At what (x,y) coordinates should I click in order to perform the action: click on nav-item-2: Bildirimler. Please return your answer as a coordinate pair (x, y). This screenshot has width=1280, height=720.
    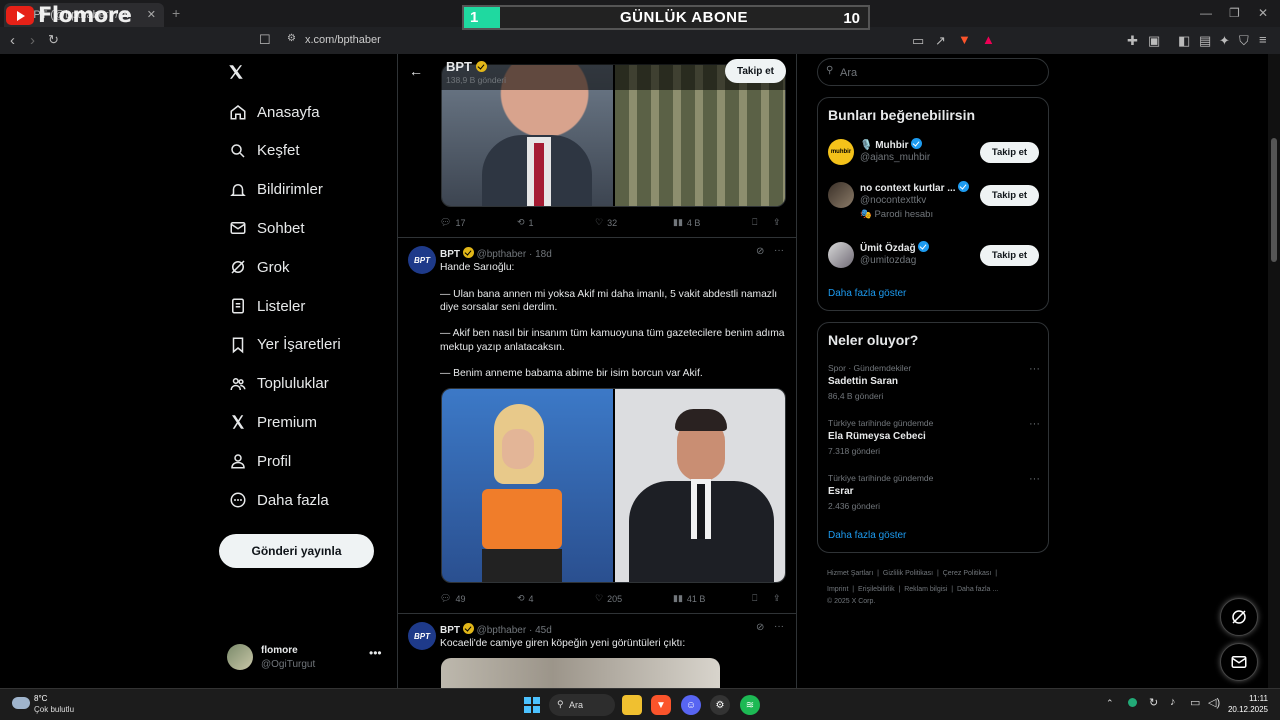
    Looking at the image, I should click on (271, 190).